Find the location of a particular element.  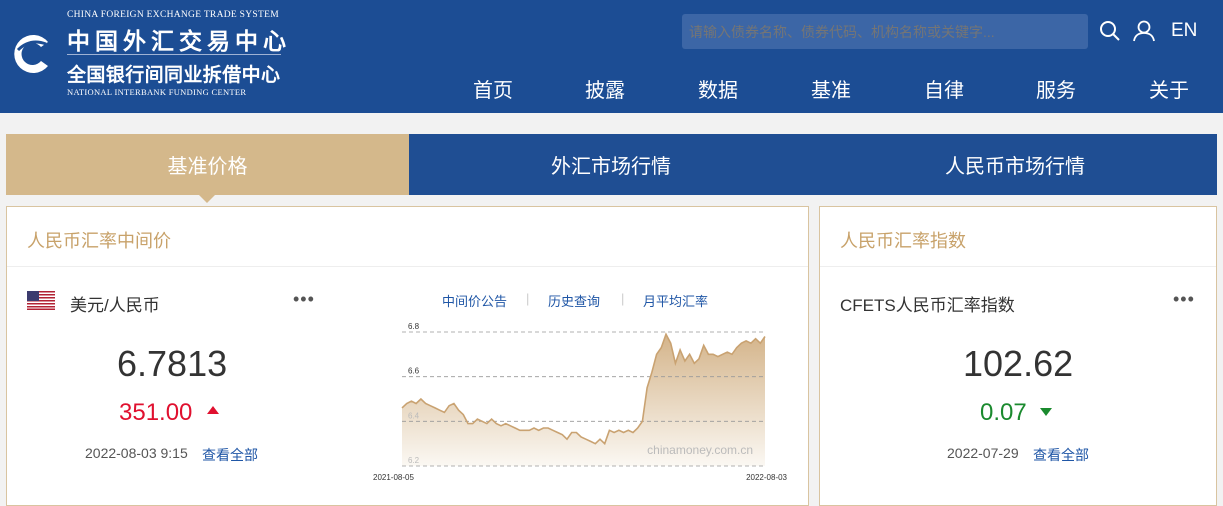

update-time: 2022-08-03 9:15 is located at coordinates (136, 453).